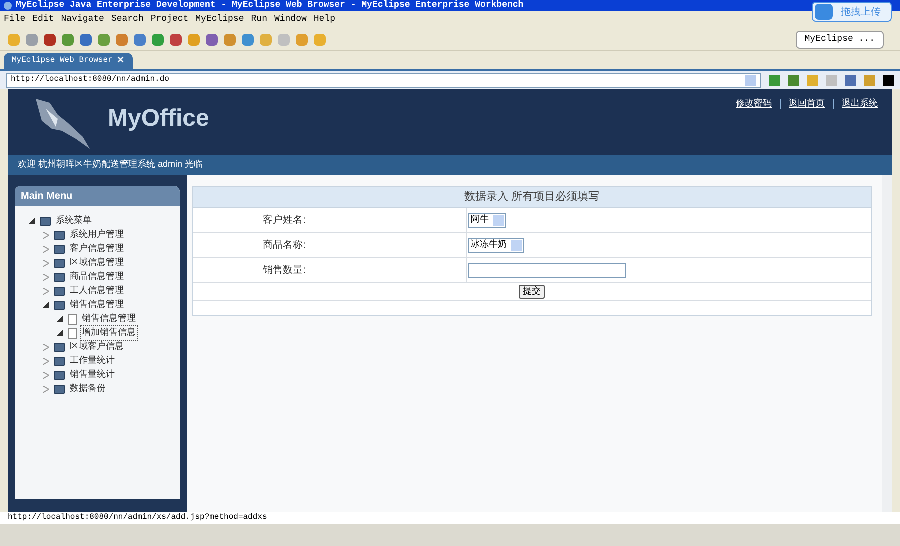 This screenshot has height=546, width=900. What do you see at coordinates (284, 221) in the screenshot?
I see `field-label: 客户姓名:` at bounding box center [284, 221].